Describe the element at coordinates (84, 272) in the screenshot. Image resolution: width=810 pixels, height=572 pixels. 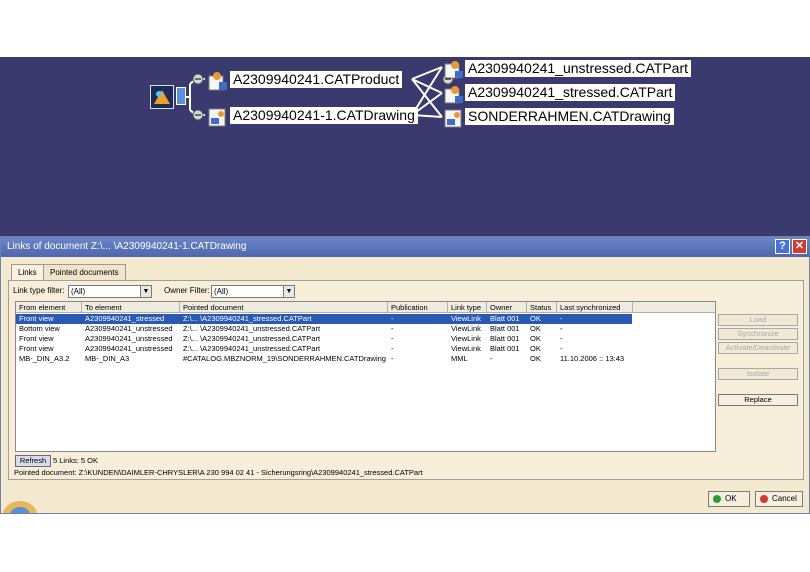
I see `tab-pointed-documents: Pointed documents` at that location.